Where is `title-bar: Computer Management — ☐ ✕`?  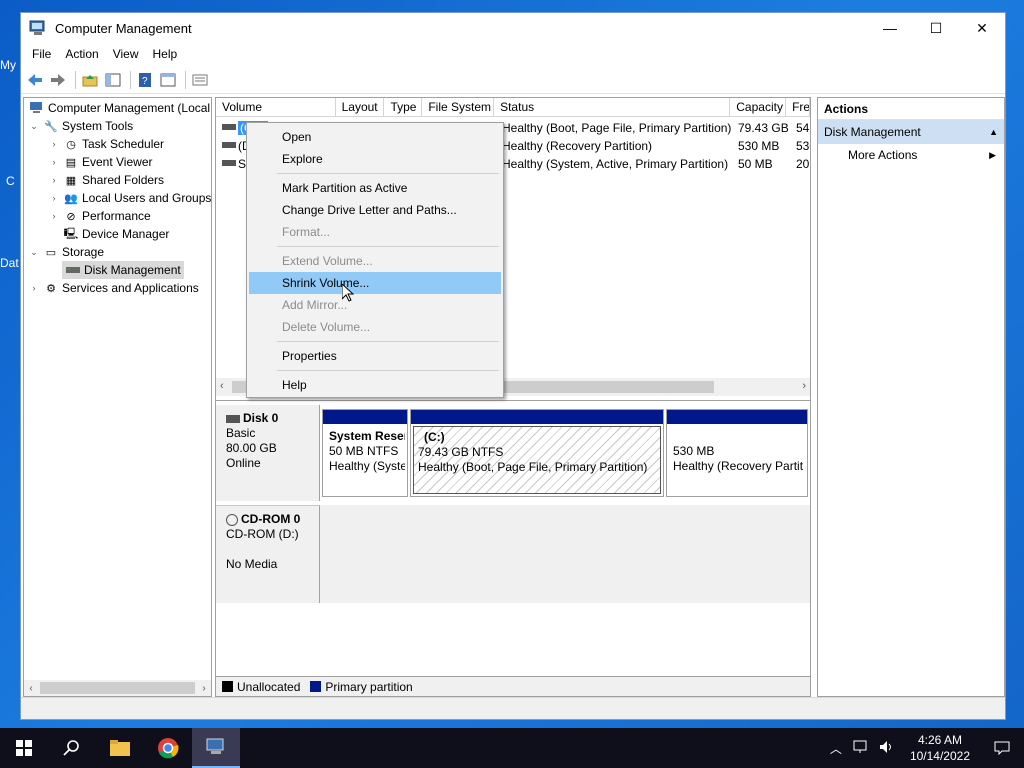
title-bar: Computer Management — ☐ ✕ is located at coordinates (513, 28).